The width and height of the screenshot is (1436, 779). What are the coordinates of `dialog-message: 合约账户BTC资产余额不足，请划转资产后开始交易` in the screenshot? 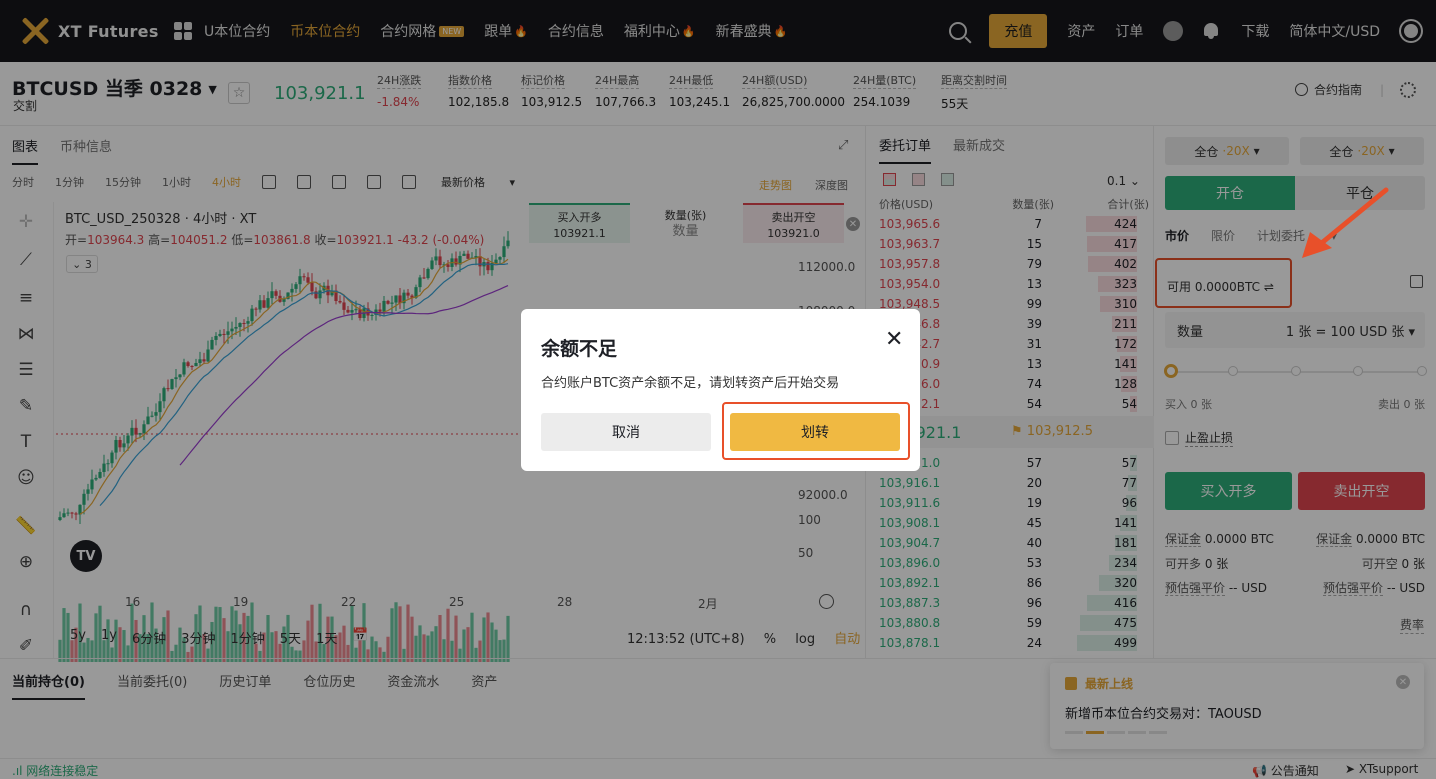 It's located at (690, 383).